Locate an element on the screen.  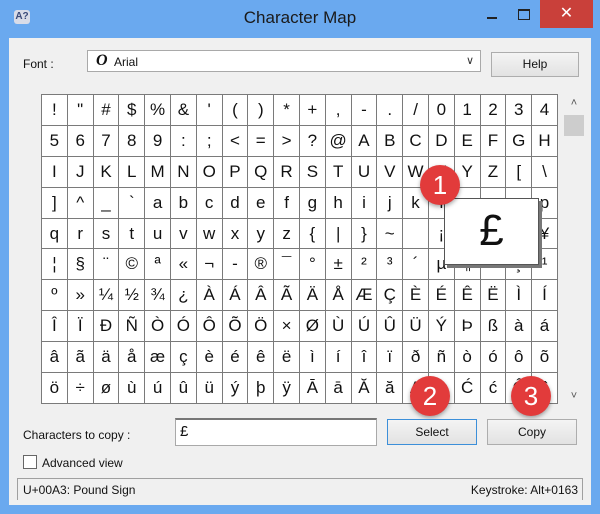
character-cell: ² is located at coordinates (364, 264).